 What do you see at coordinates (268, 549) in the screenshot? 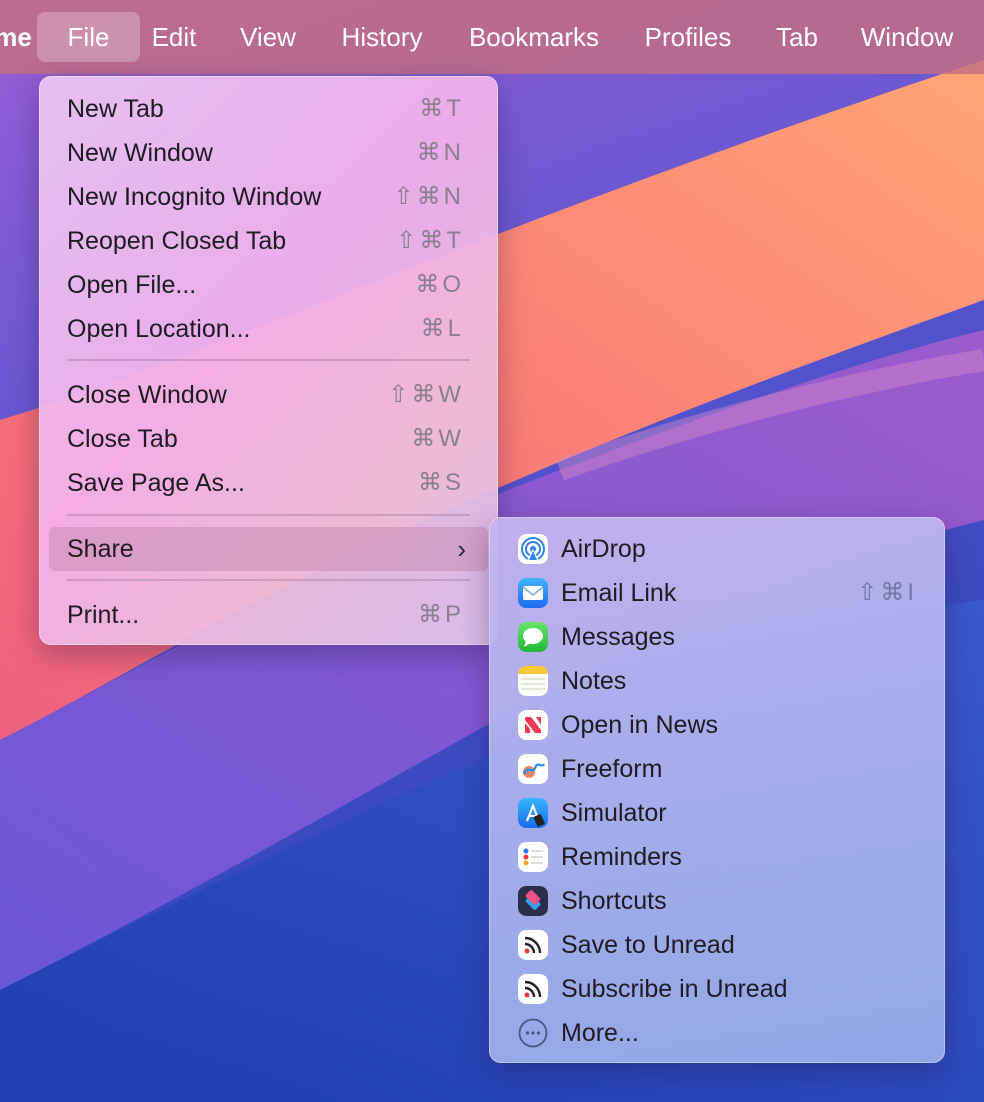
I see `menu-item-share: Share ›` at bounding box center [268, 549].